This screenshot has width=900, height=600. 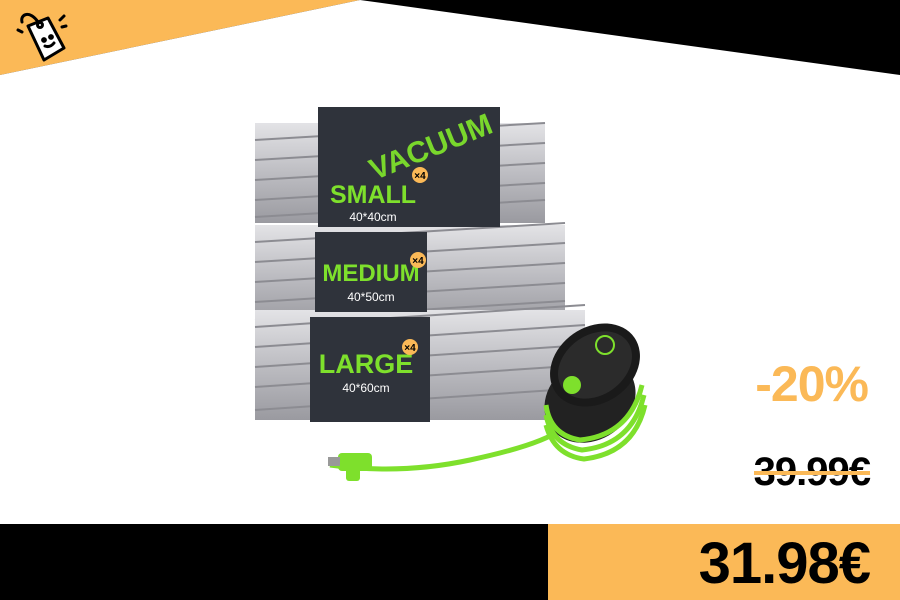 I want to click on discount-badge: -20%, so click(x=812, y=384).